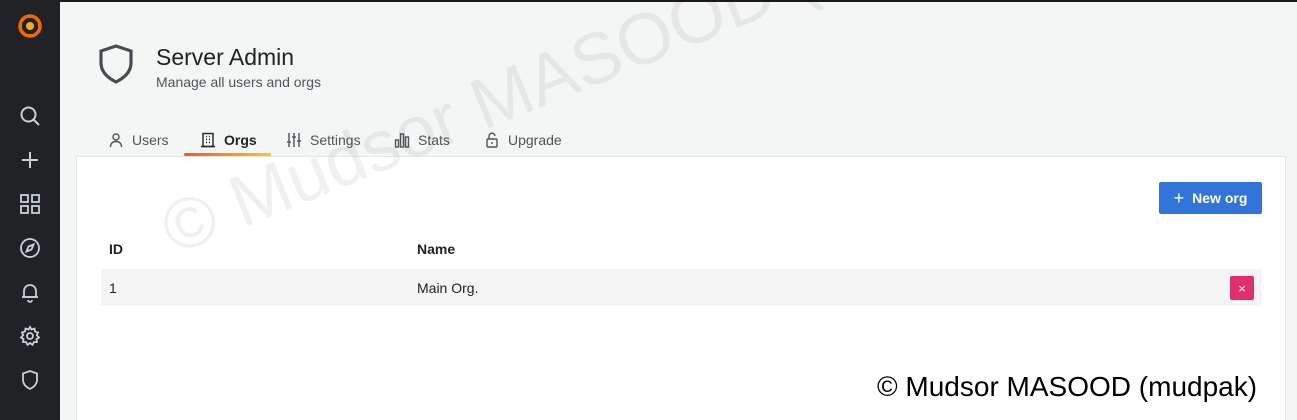 The height and width of the screenshot is (420, 1297). I want to click on cog-icon, so click(30, 336).